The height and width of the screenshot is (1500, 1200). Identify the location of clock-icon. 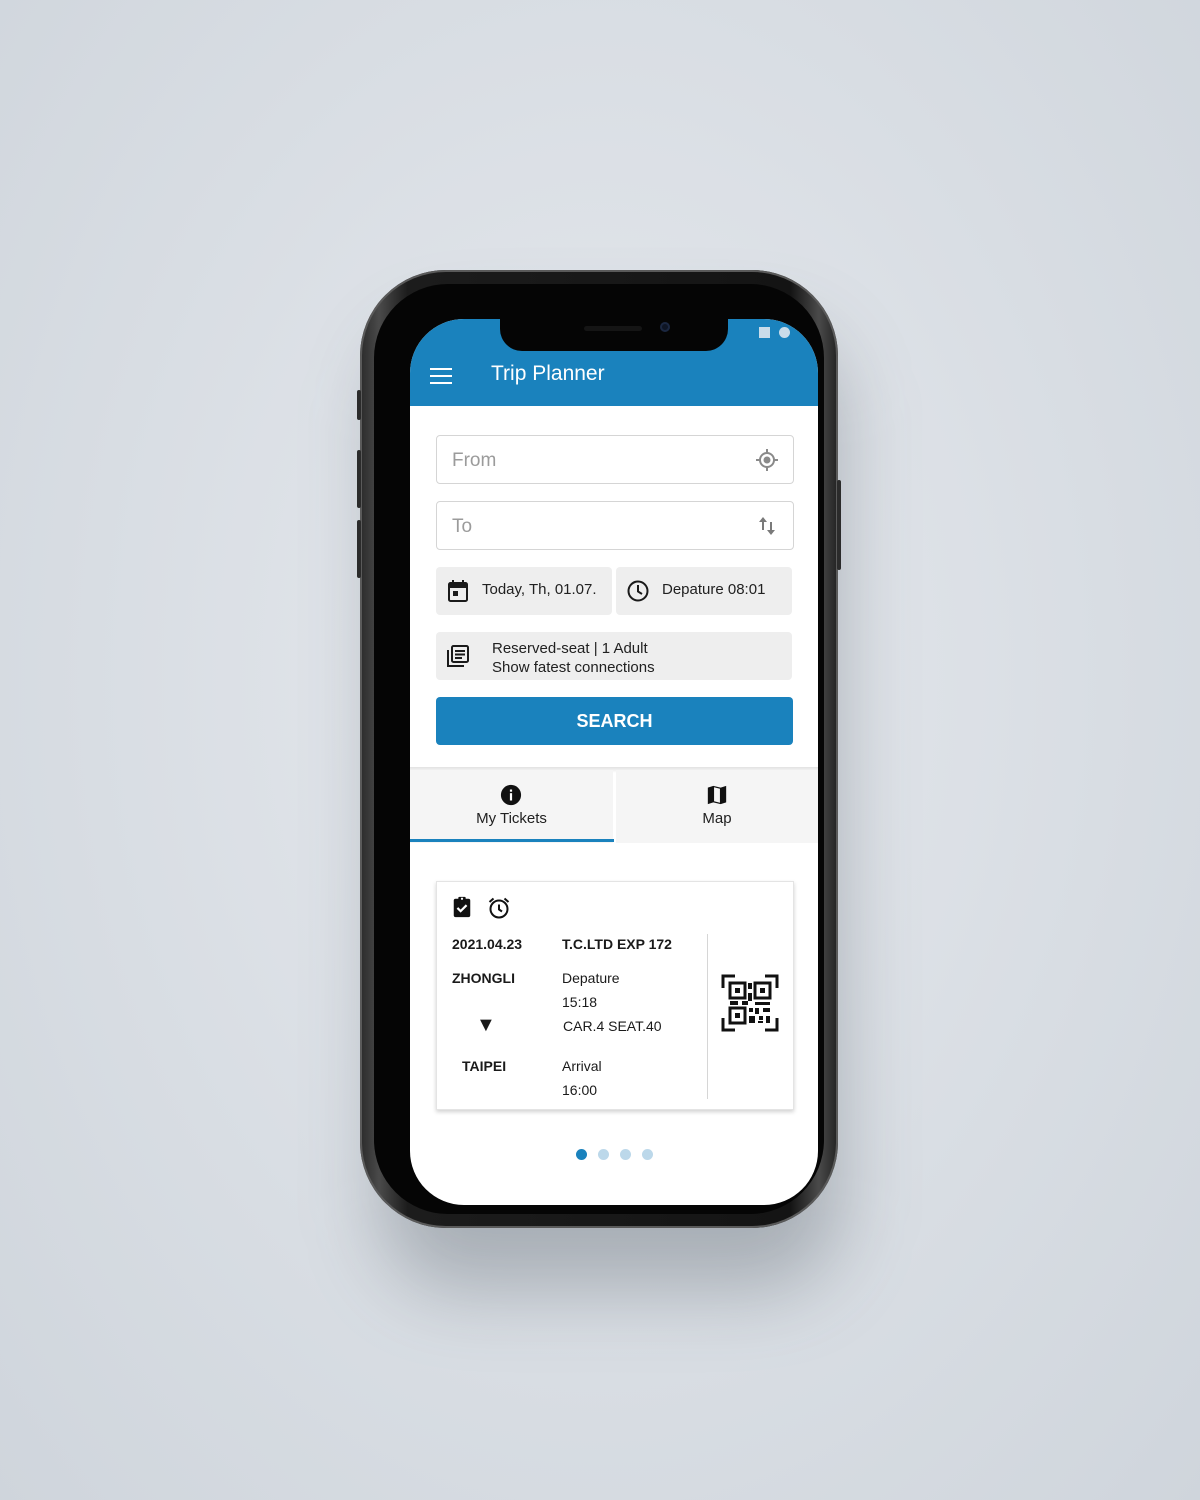
(638, 591).